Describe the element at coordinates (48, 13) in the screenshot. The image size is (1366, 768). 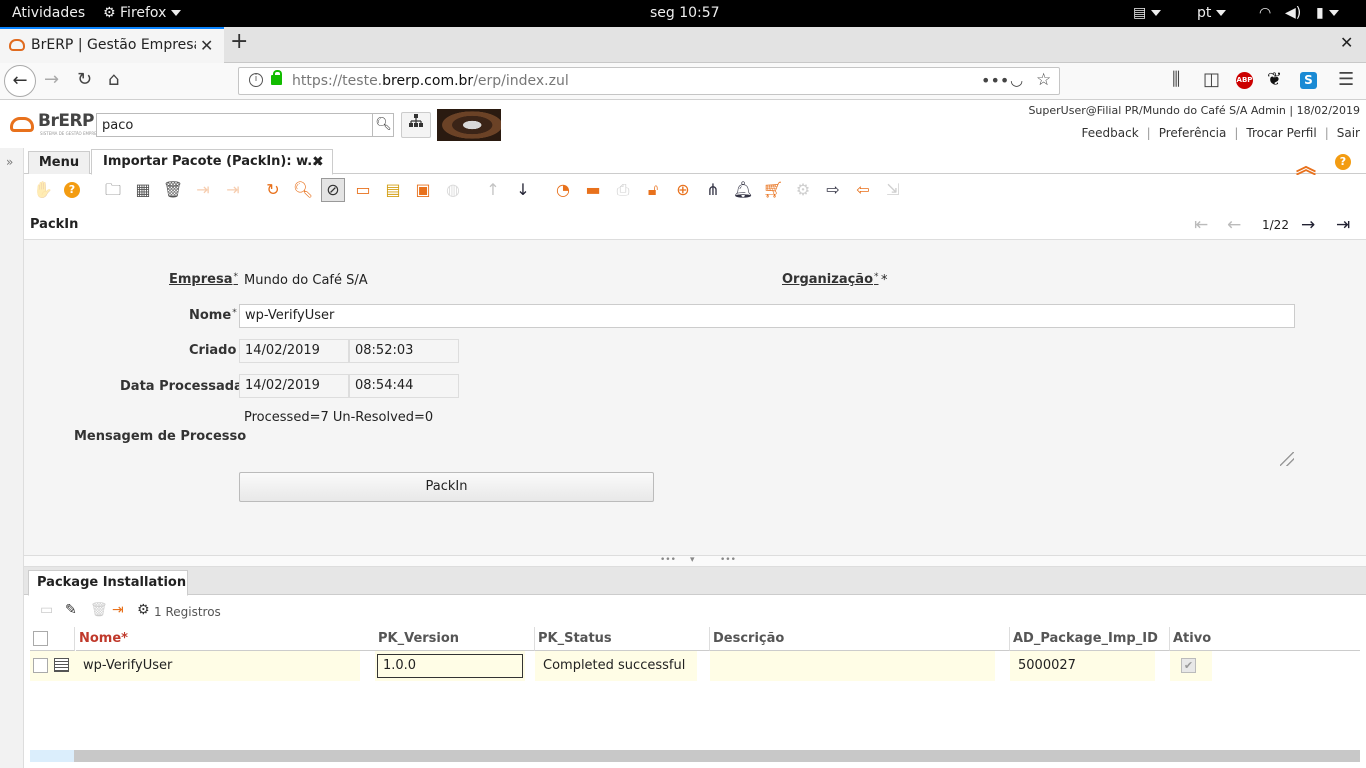
I see `activities-button: Atividades` at that location.